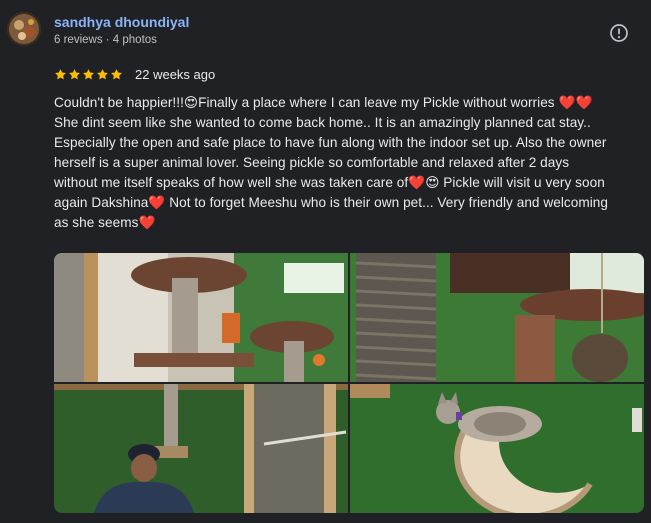  Describe the element at coordinates (105, 40) in the screenshot. I see `reviewer-meta: 6 reviews · 4 photos` at that location.